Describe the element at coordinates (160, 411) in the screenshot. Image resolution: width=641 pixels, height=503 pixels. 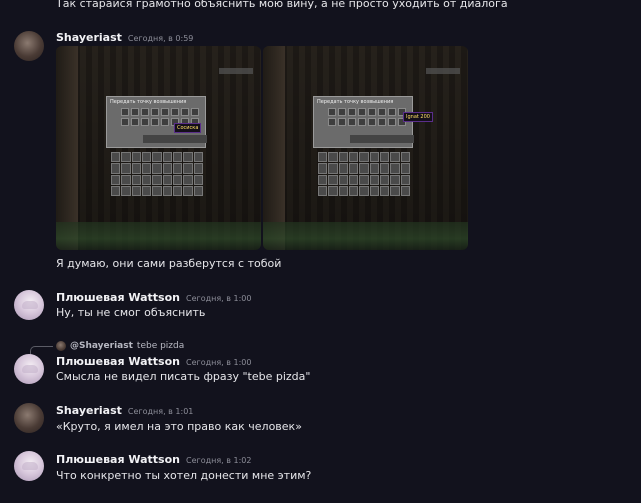
I see `timestamp: Сегодня, в 1:01` at that location.